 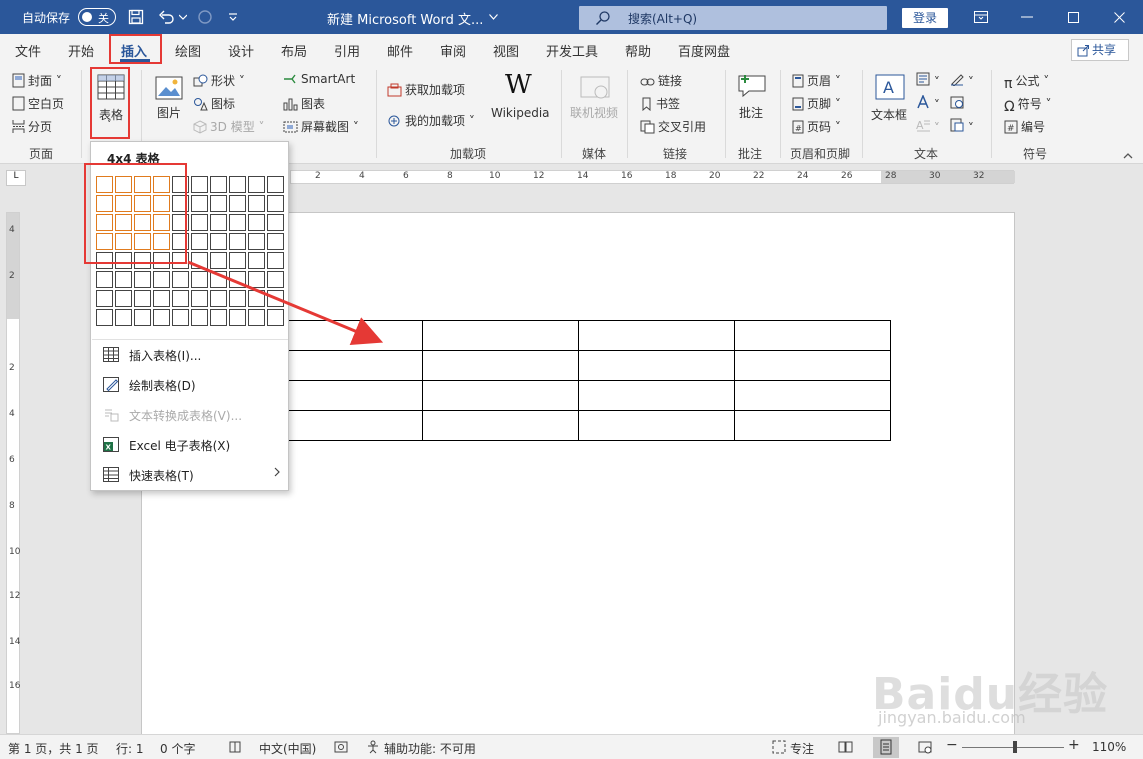 I want to click on tab-review: 审阅, so click(x=453, y=50).